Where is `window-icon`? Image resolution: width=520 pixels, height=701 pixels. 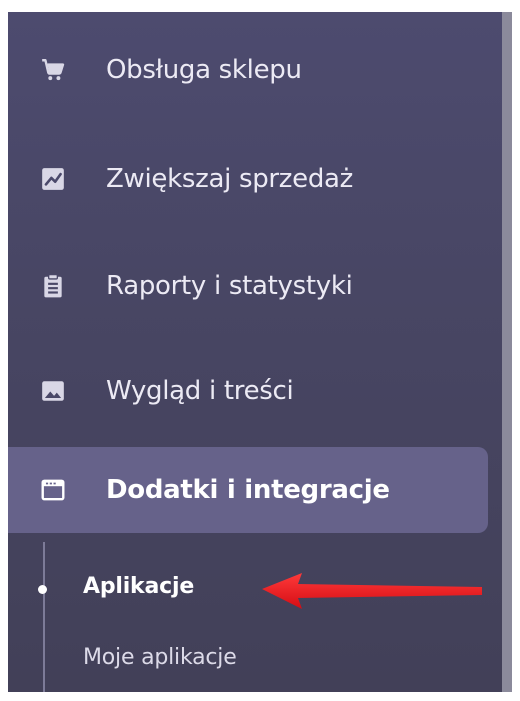
window-icon is located at coordinates (53, 490).